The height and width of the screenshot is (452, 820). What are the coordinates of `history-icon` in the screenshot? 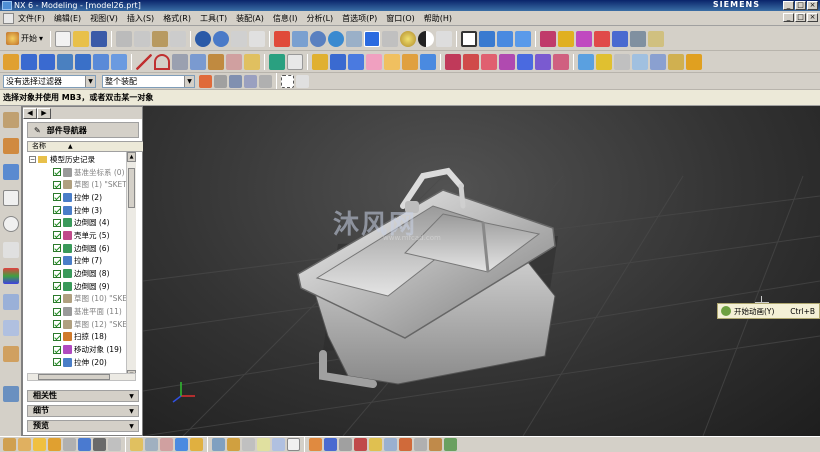 It's located at (11, 224).